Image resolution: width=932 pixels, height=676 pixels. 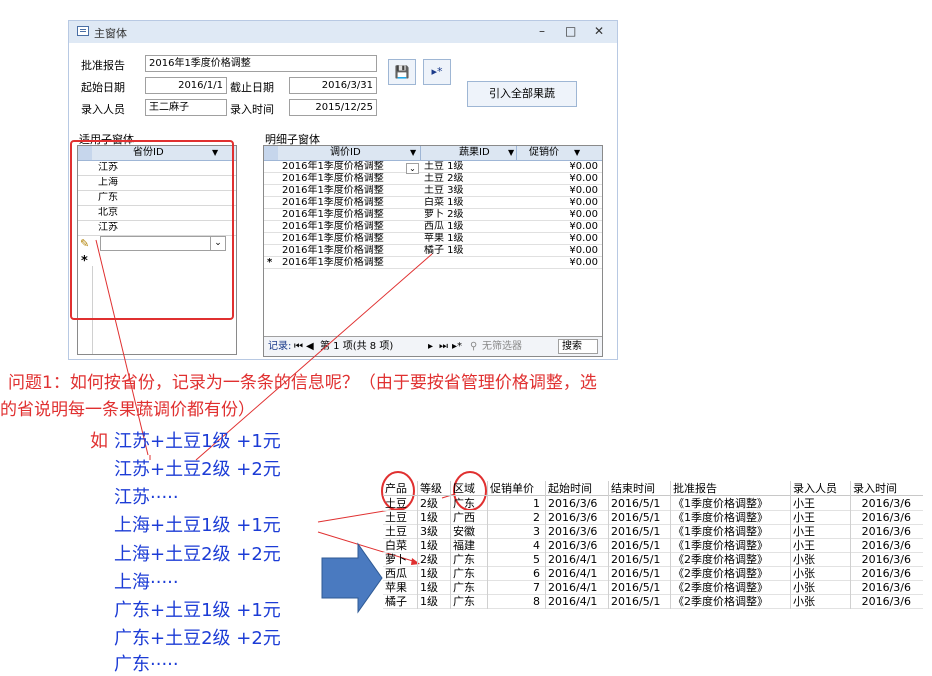 What do you see at coordinates (695, 488) in the screenshot?
I see `result-column-header: 批准报告` at bounding box center [695, 488].